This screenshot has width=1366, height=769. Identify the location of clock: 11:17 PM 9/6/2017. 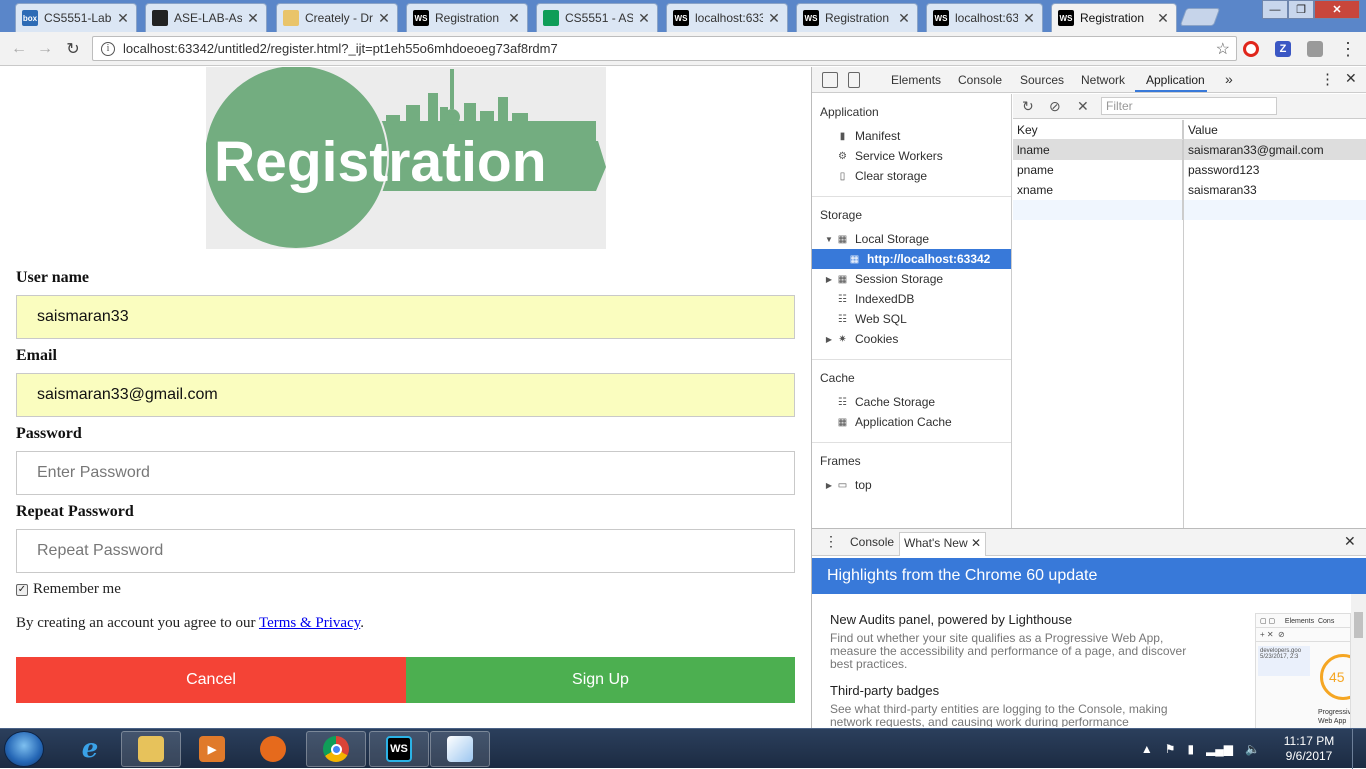
(1309, 749).